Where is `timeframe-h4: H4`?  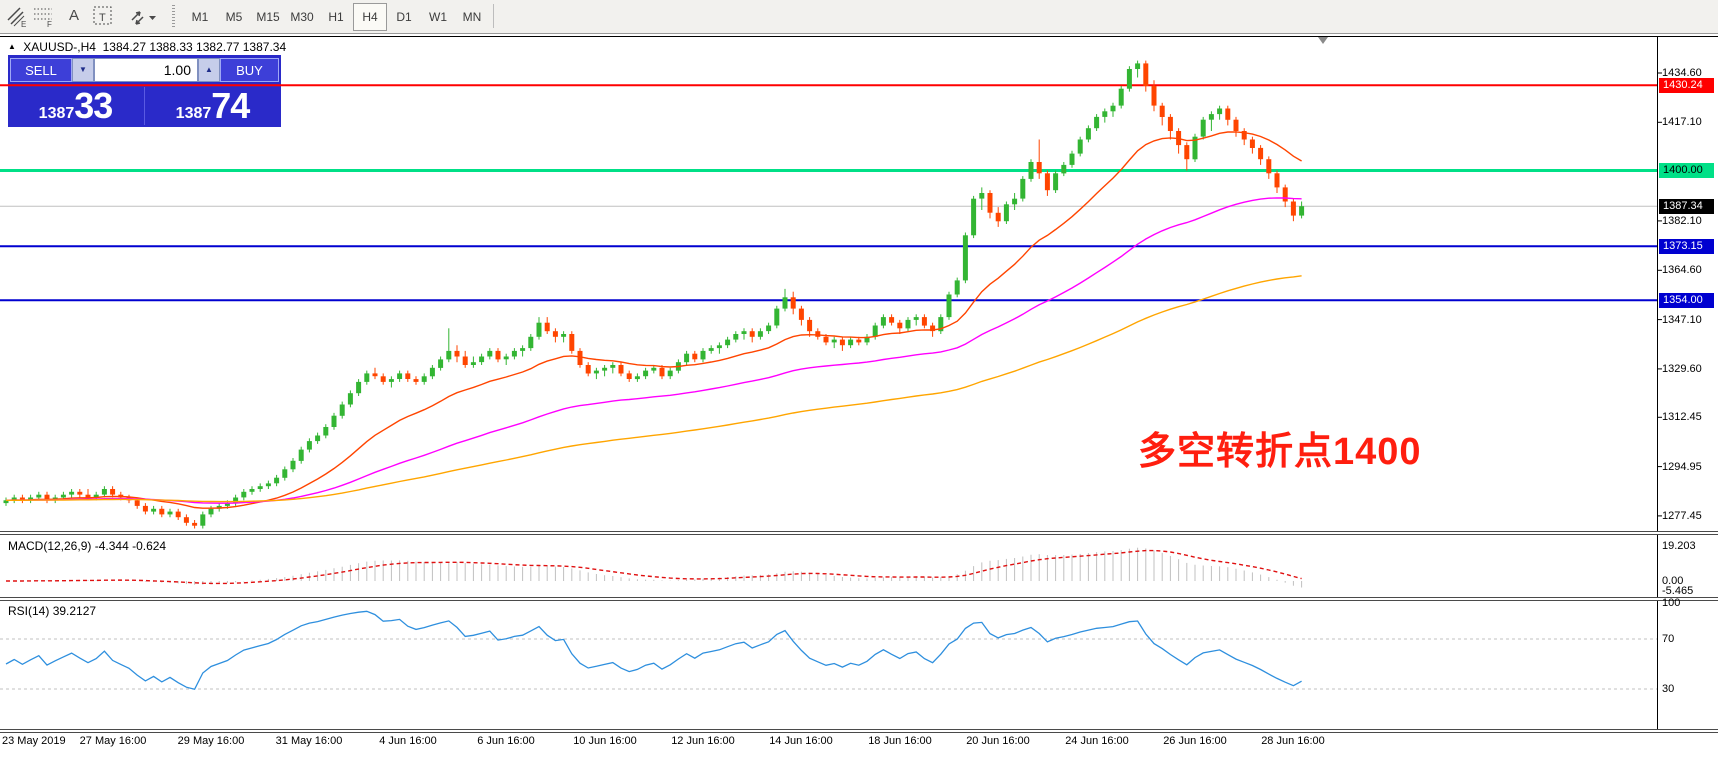
timeframe-h4: H4 is located at coordinates (370, 17).